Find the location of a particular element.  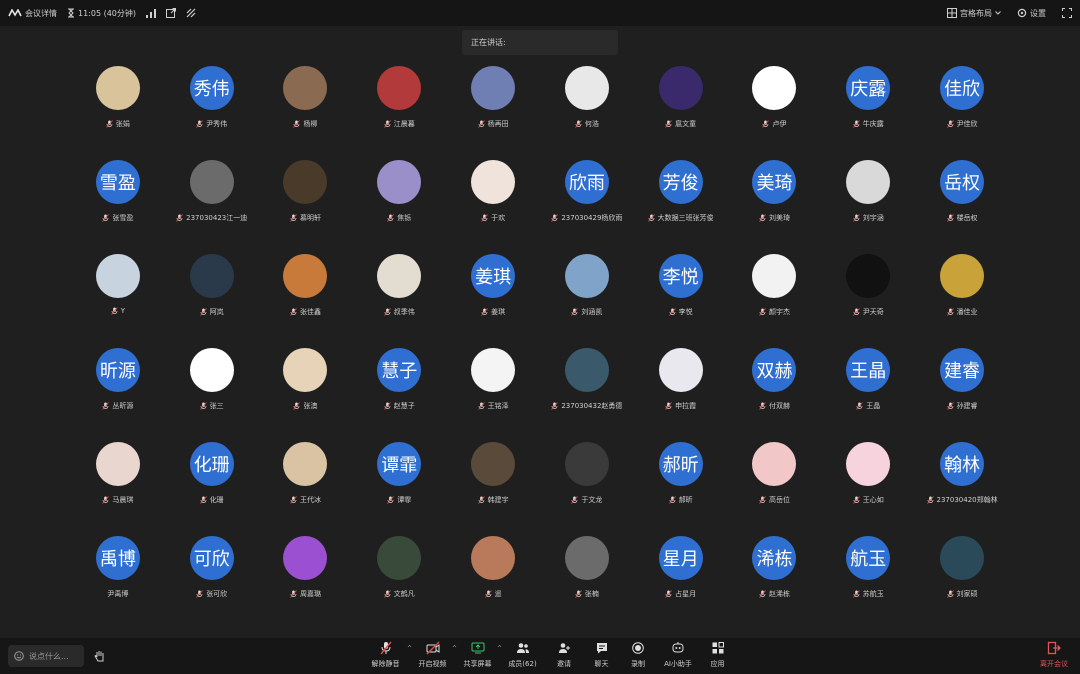

participant-tile: 岳权 楼岳权 is located at coordinates (962, 207).